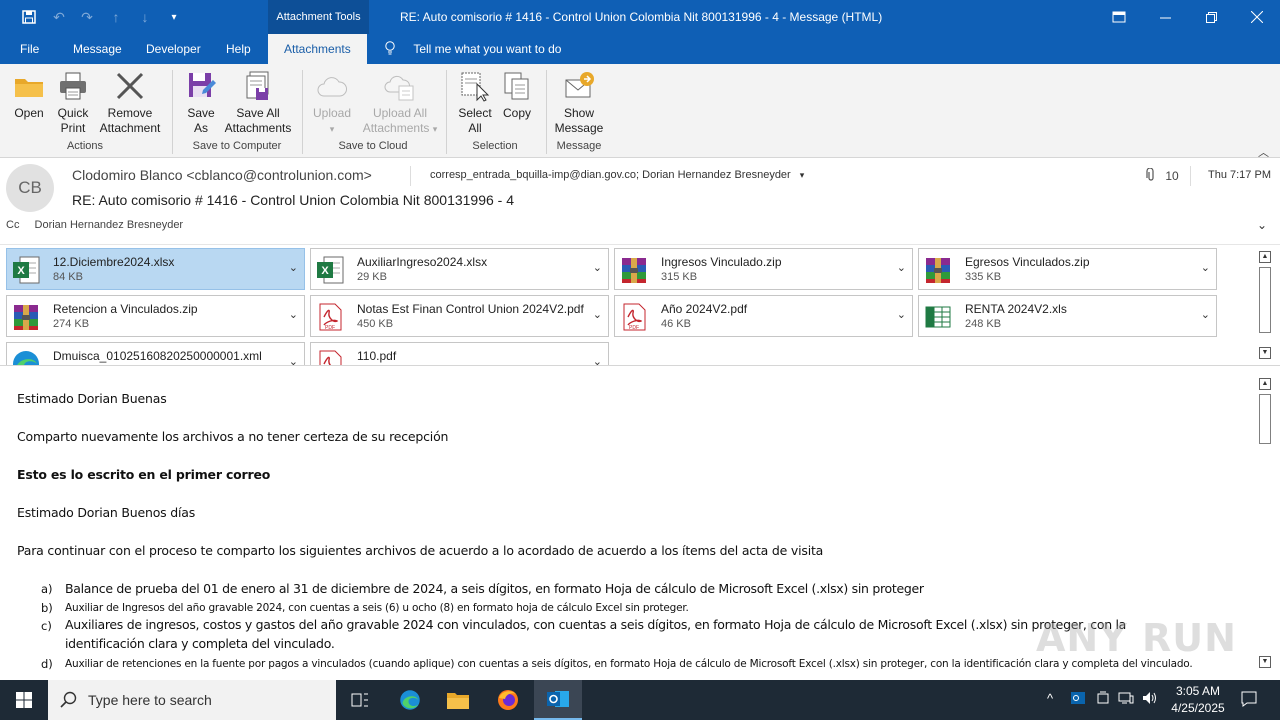 This screenshot has height=720, width=1280. I want to click on group-save-cloud-label: Save to Cloud, so click(373, 146).